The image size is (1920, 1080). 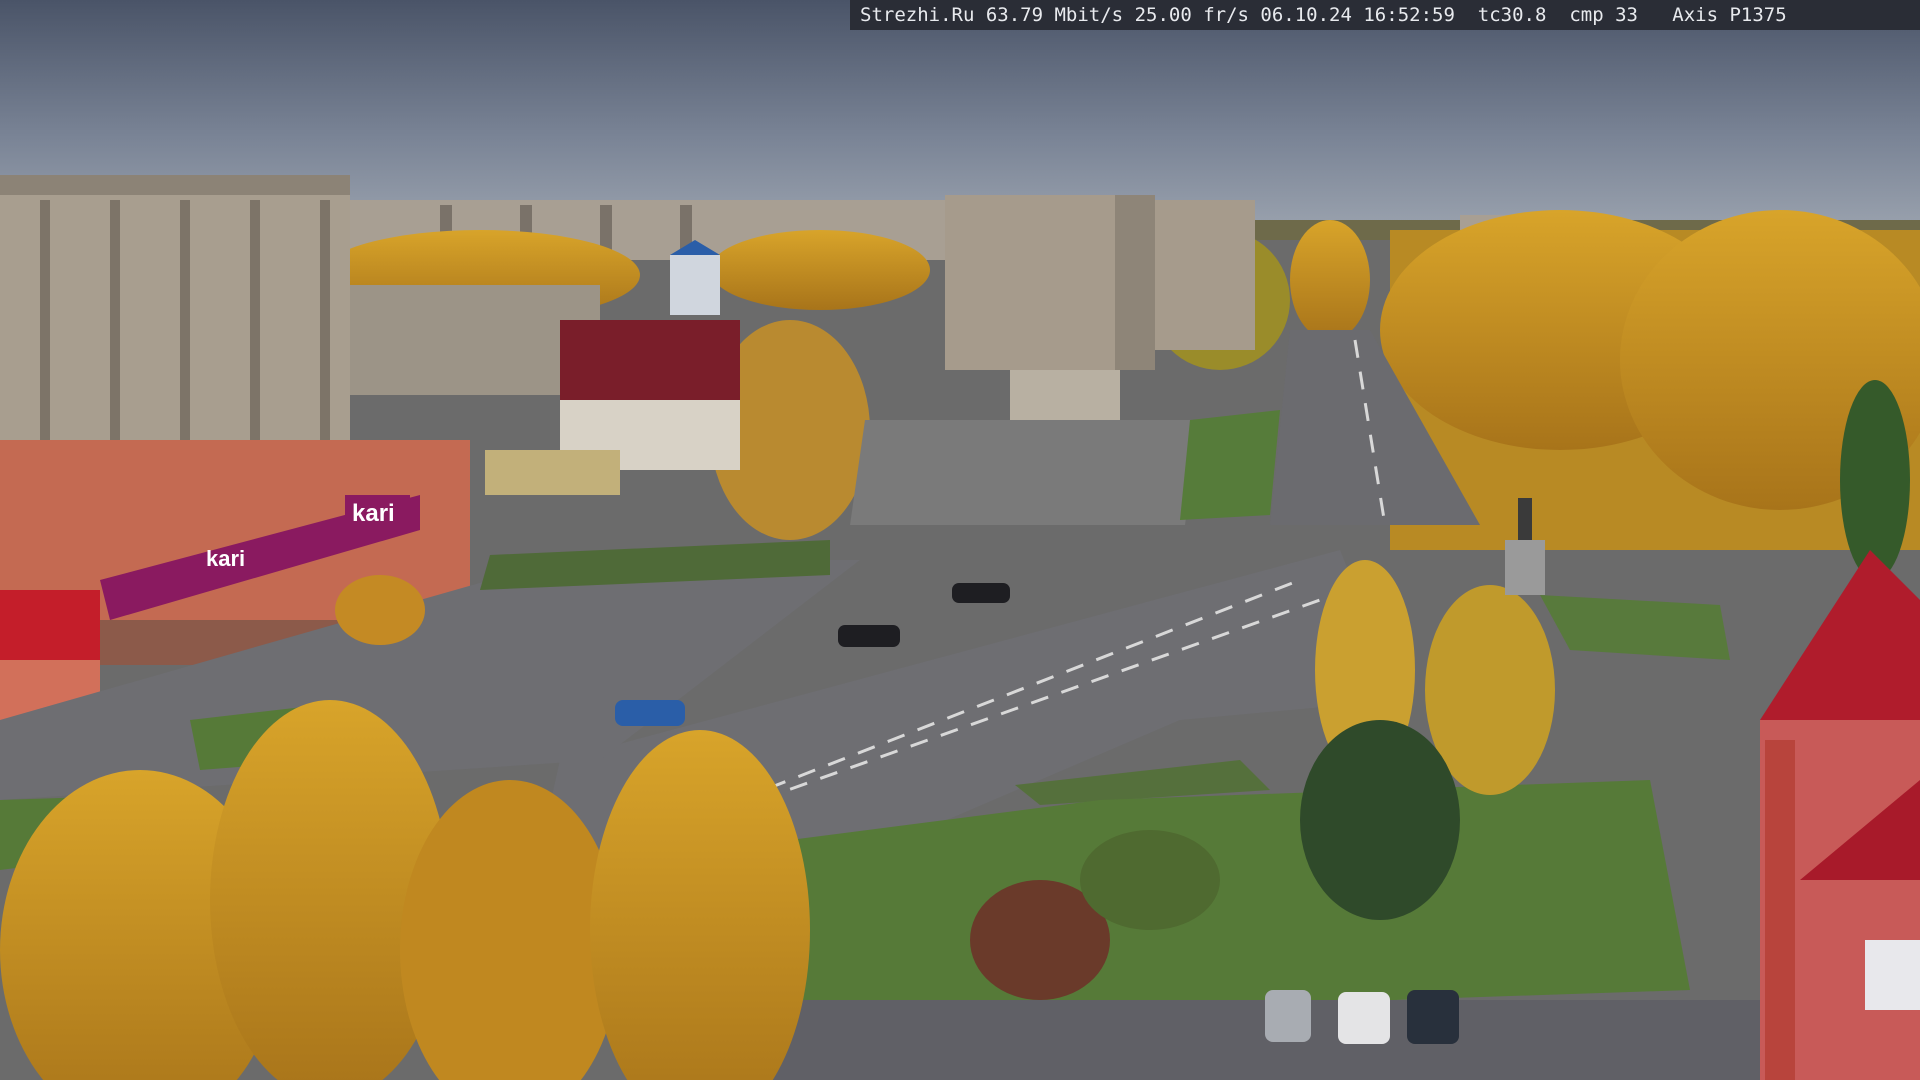 What do you see at coordinates (373, 513) in the screenshot?
I see `kari-sign-text: kari` at bounding box center [373, 513].